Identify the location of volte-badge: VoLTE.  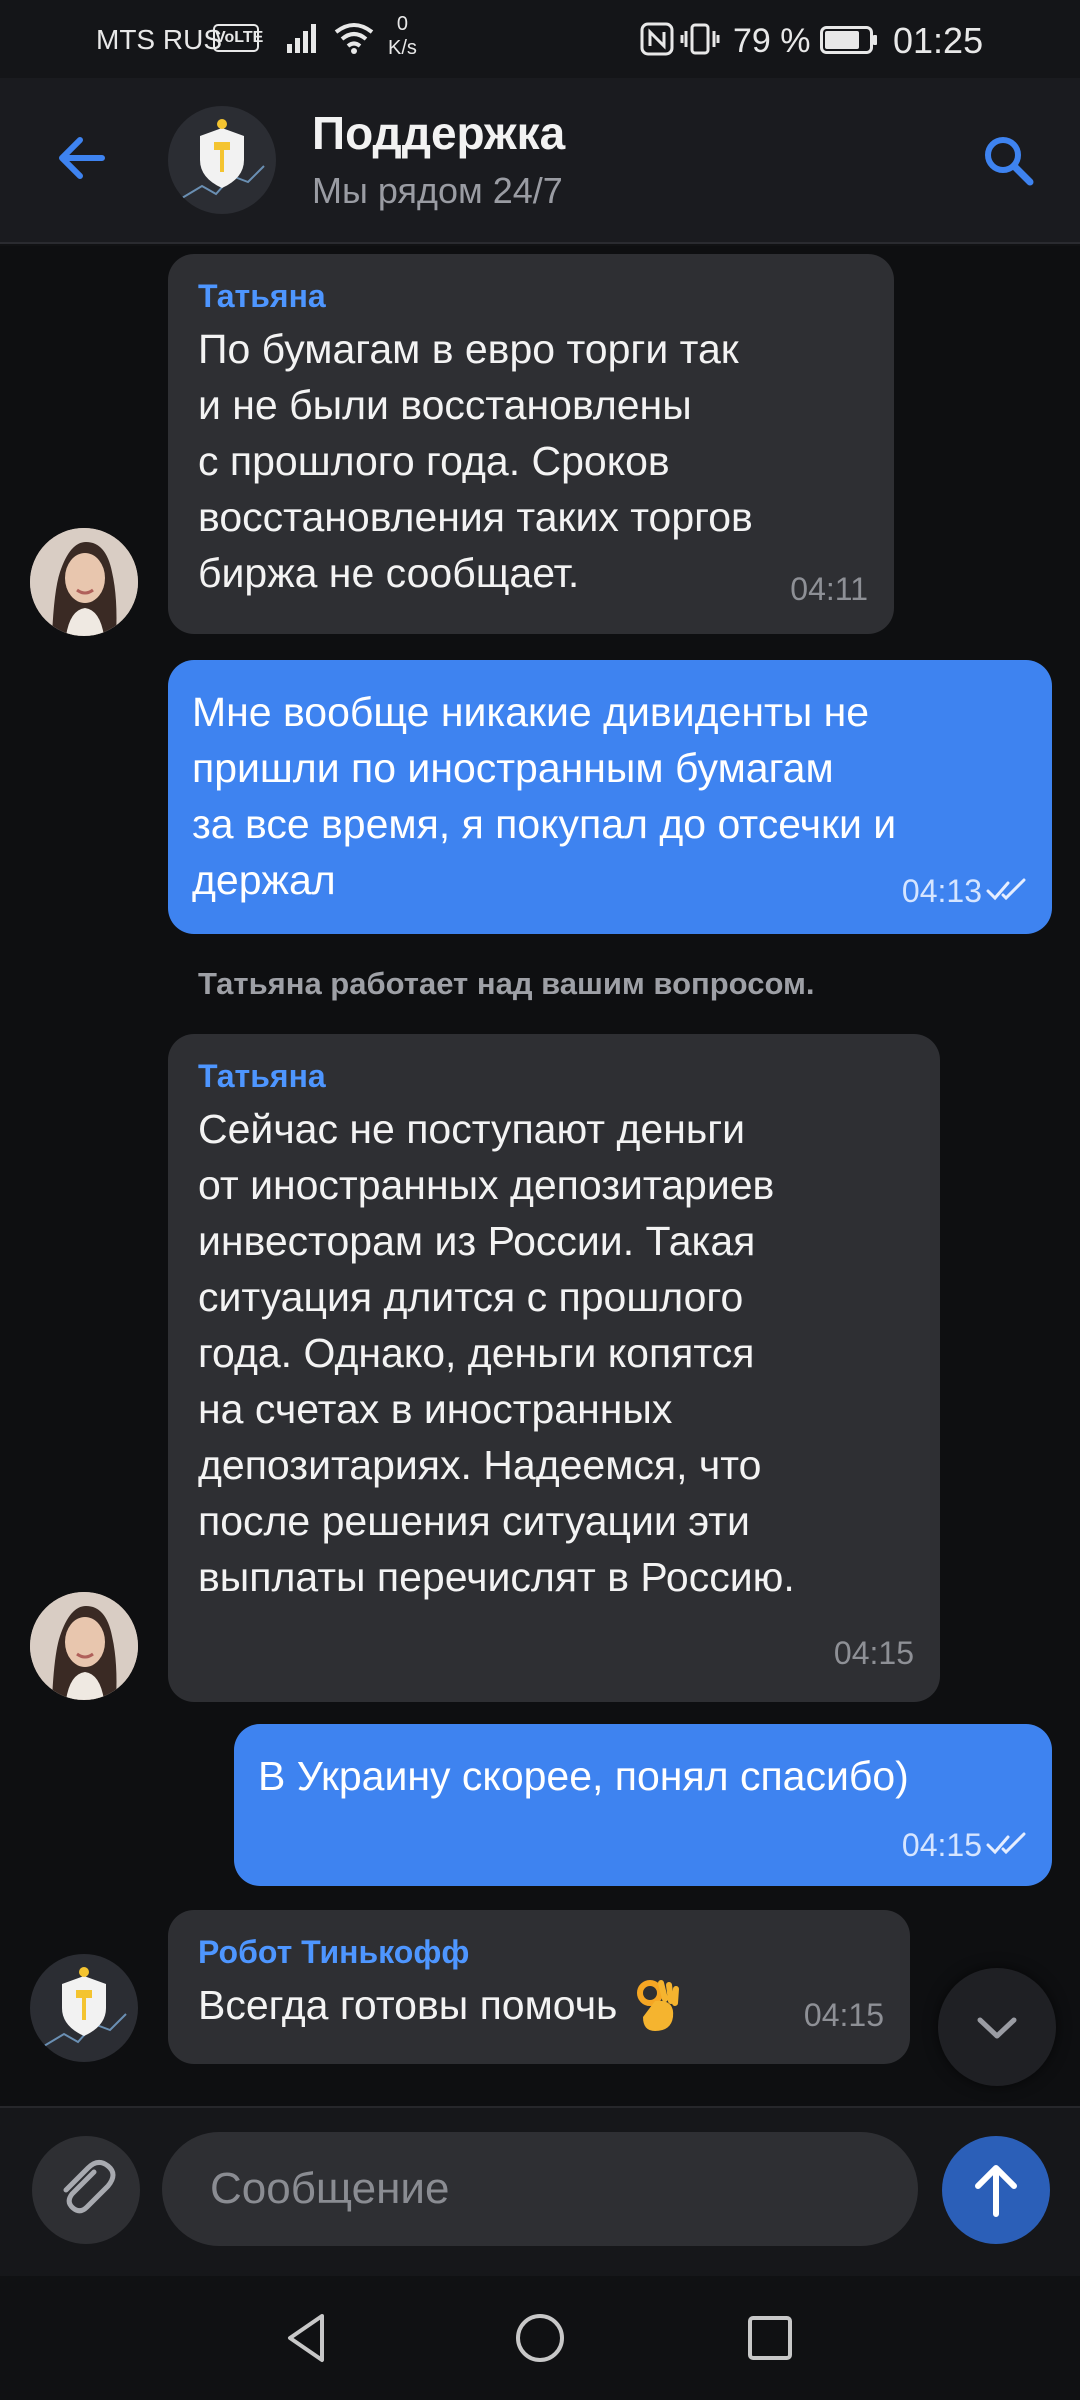
(238, 38).